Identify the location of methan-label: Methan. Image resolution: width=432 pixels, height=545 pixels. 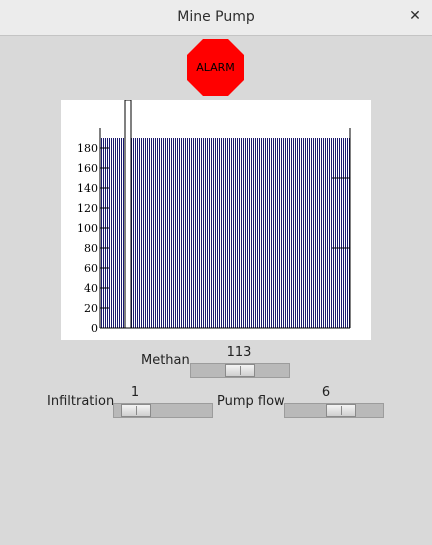
(165, 360).